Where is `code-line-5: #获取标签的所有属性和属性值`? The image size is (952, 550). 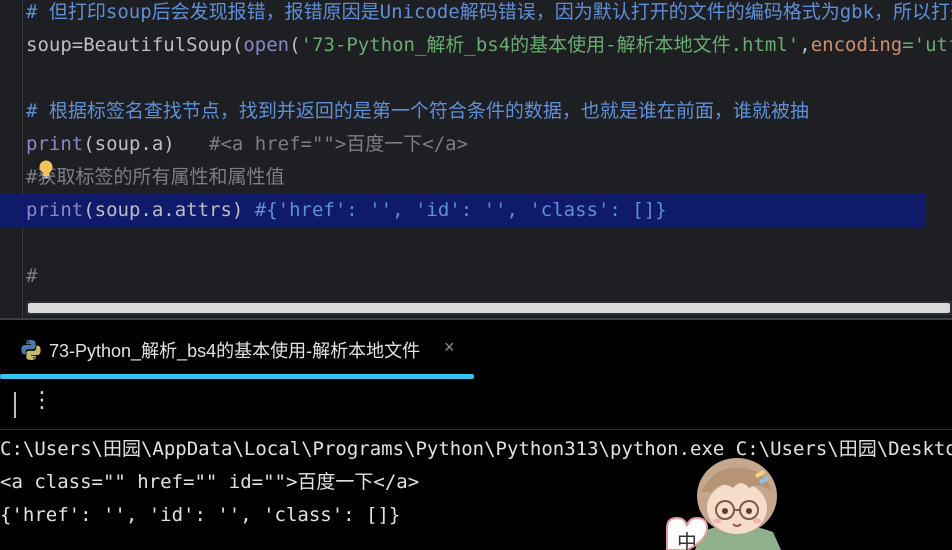 code-line-5: #获取标签的所有属性和属性值 is located at coordinates (489, 177).